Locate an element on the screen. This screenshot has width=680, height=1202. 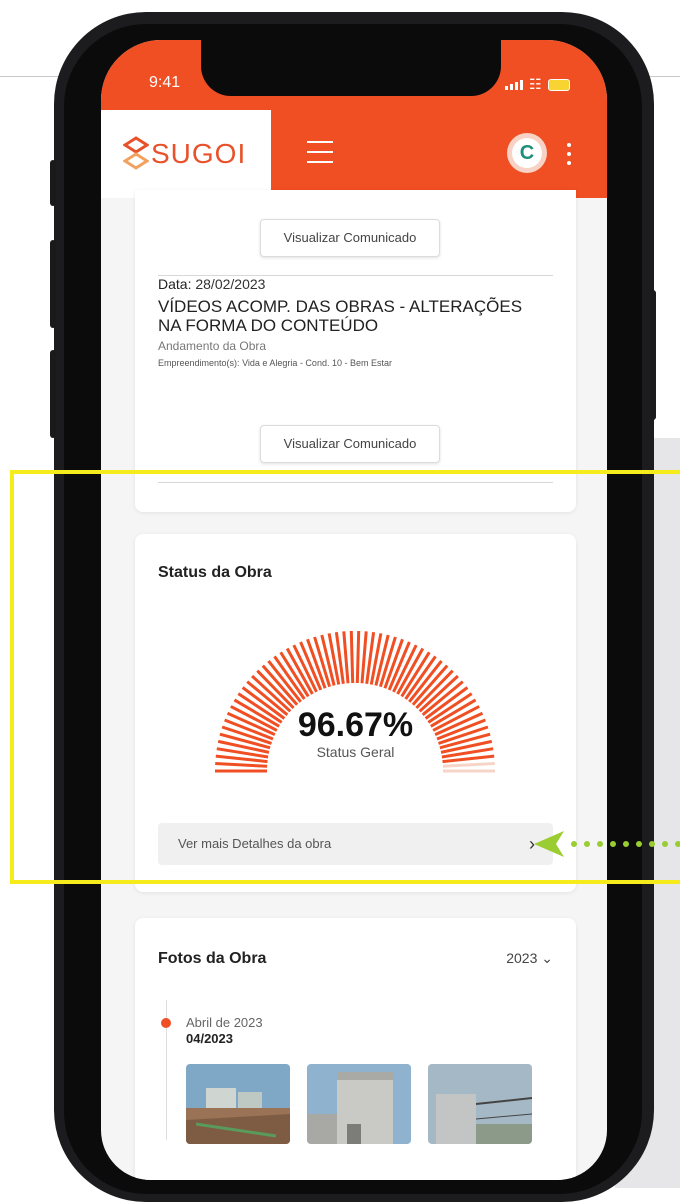
developments-value: Vida e Alegria - Cond. 10 - Bem Estar is located at coordinates (317, 363).